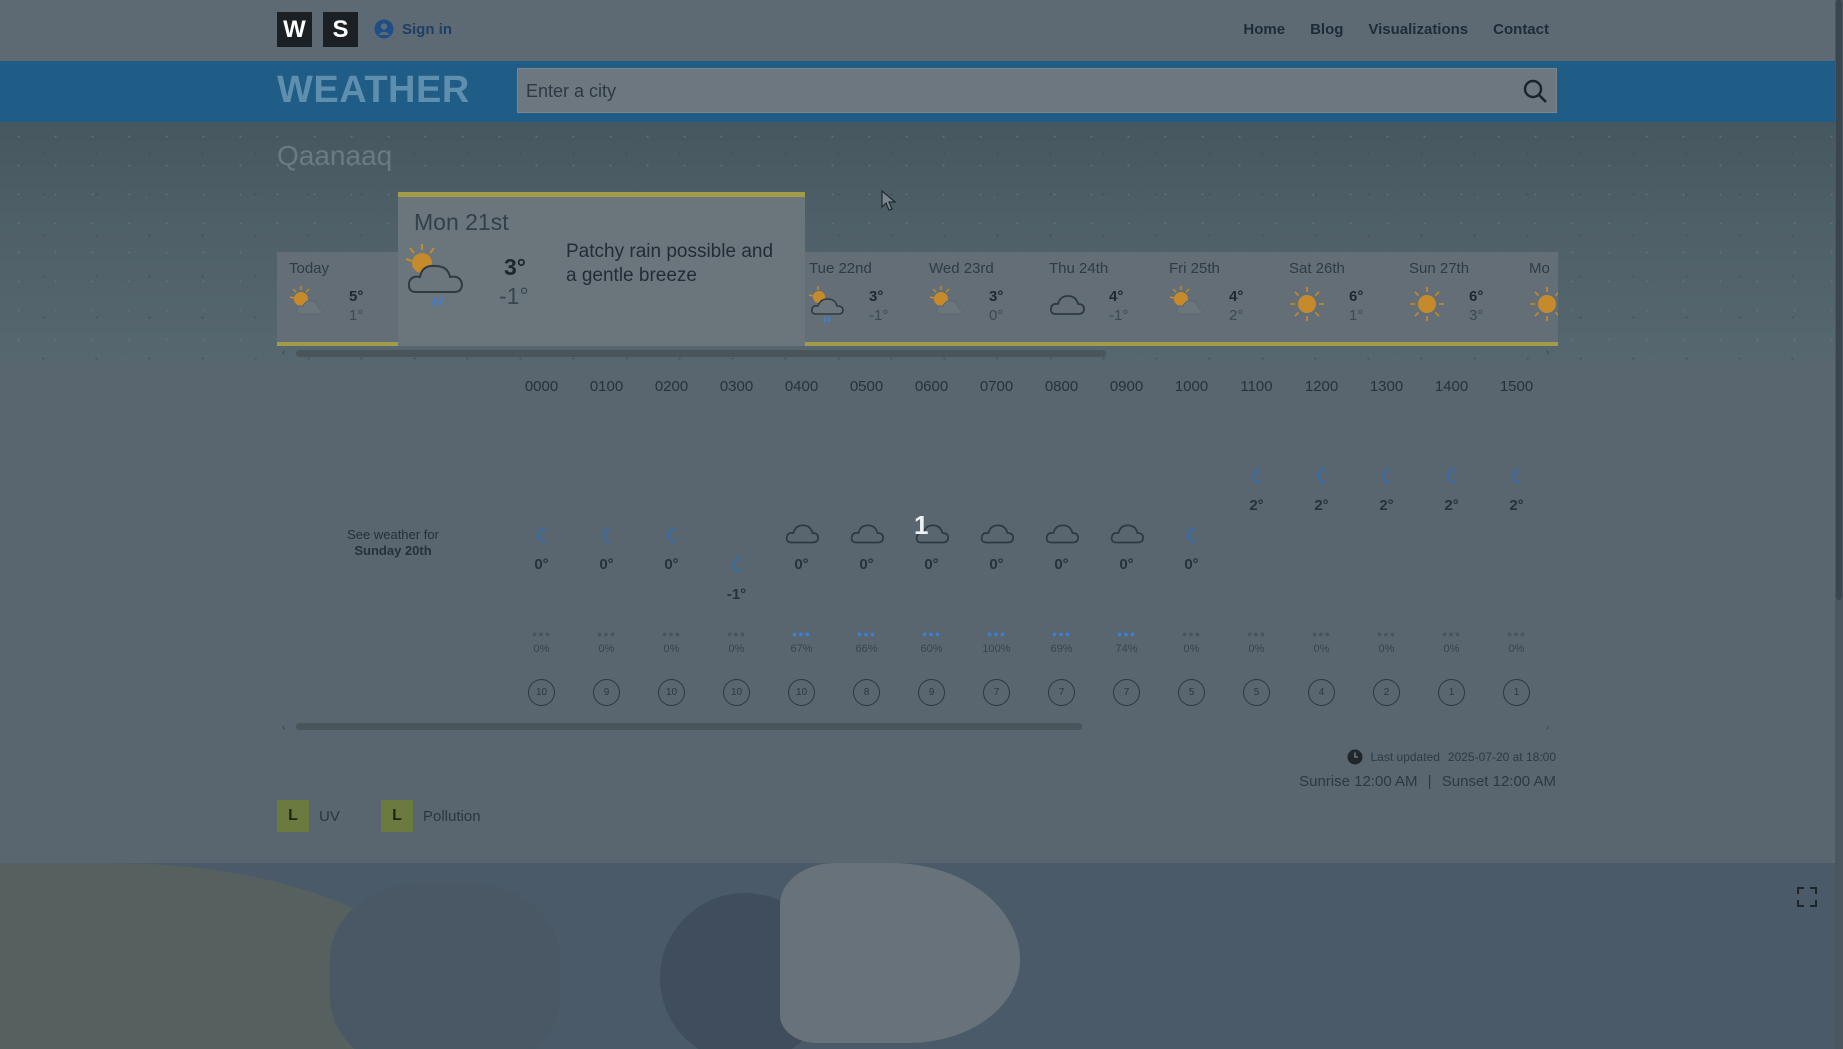 Image resolution: width=1843 pixels, height=1049 pixels. I want to click on day-card: Thu 24th 4° -1°, so click(1097, 299).